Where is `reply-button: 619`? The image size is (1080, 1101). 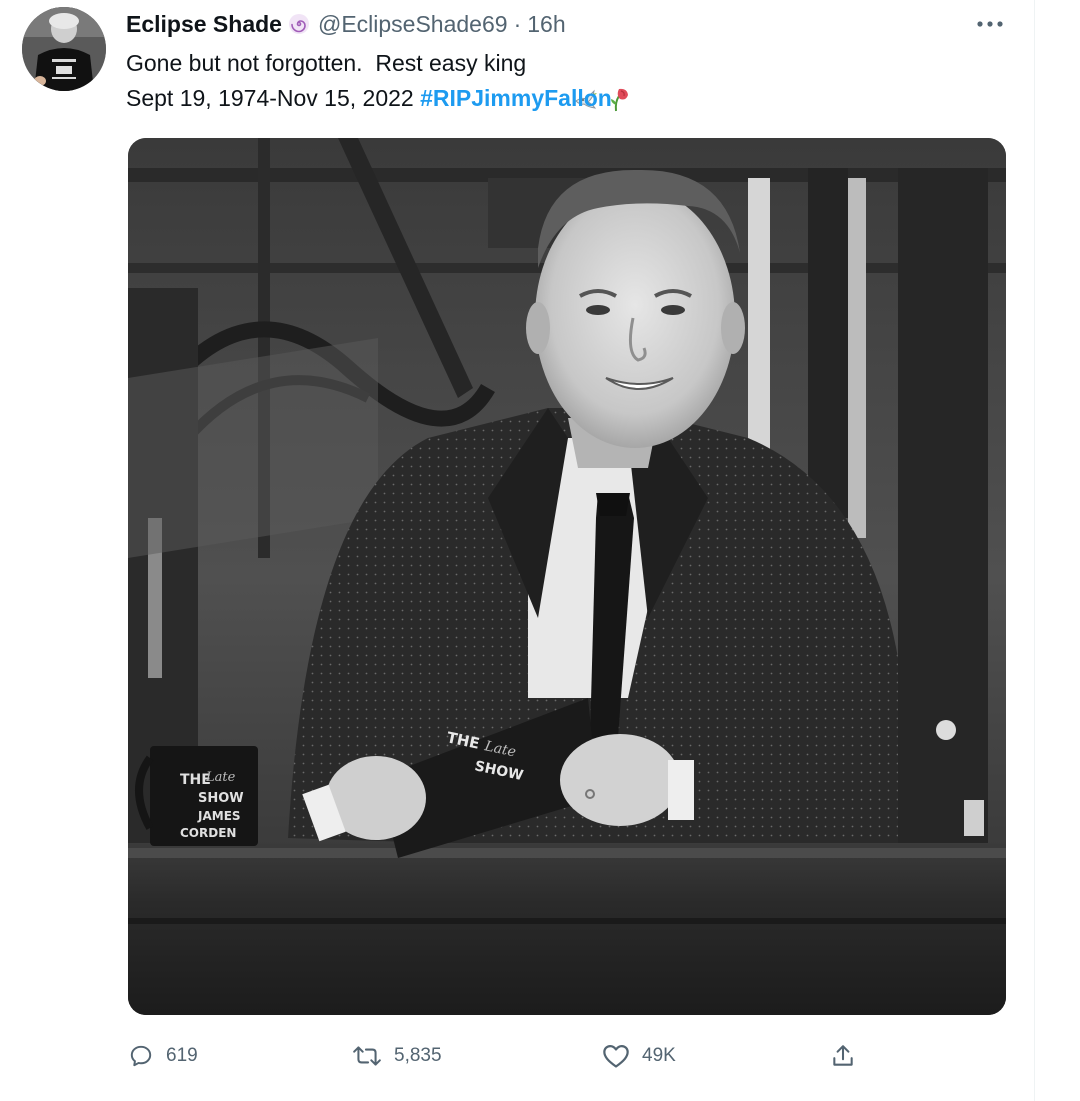 reply-button: 619 is located at coordinates (163, 1056).